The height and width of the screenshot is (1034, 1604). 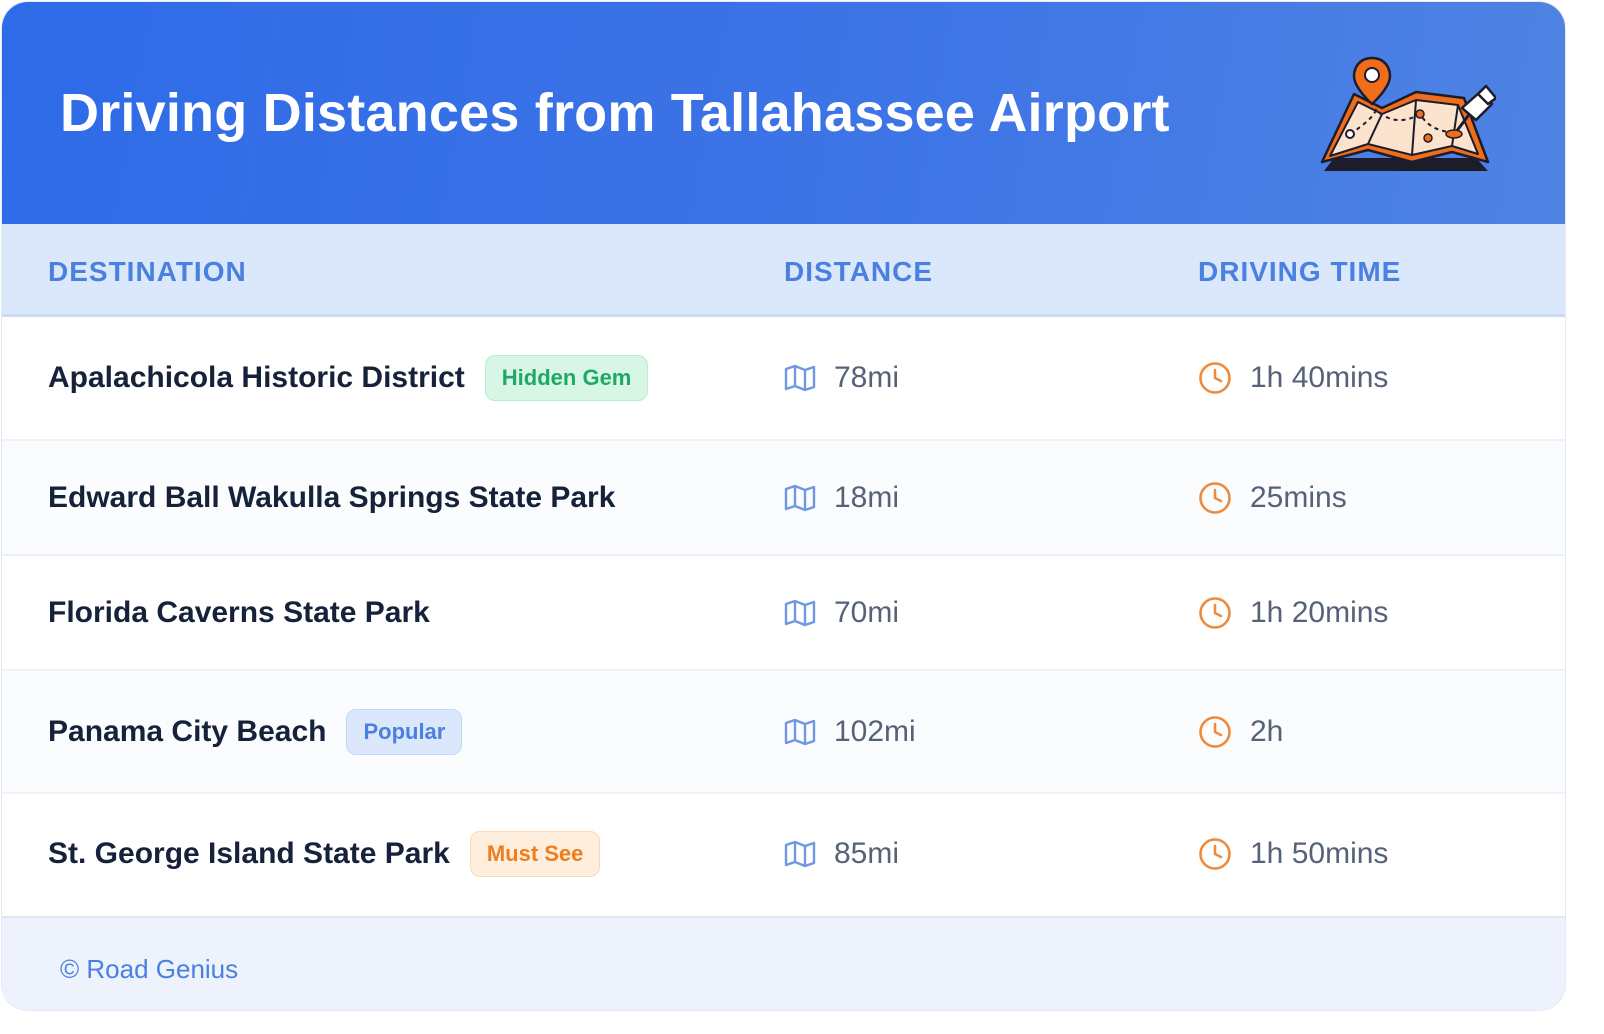 I want to click on destination-cell: St. George Island State Park Must See, so click(x=324, y=854).